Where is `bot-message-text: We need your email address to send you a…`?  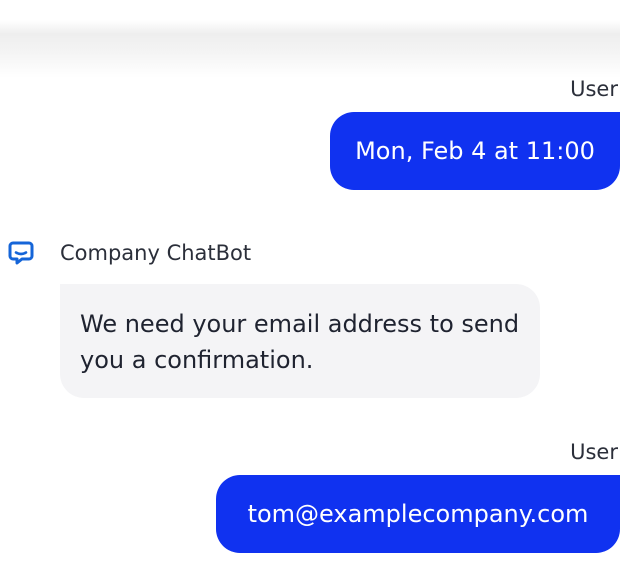 bot-message-text: We need your email address to send you a… is located at coordinates (300, 342).